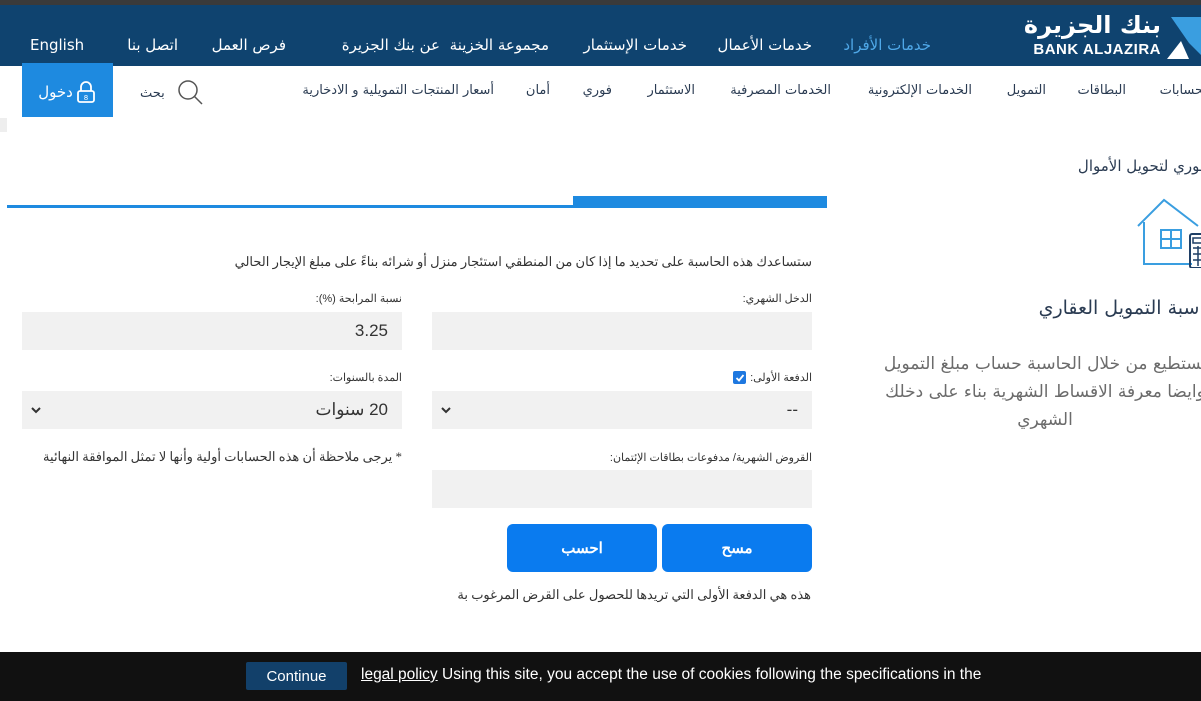 This screenshot has height=701, width=1201. Describe the element at coordinates (3, 125) in the screenshot. I see `side-tab` at that location.